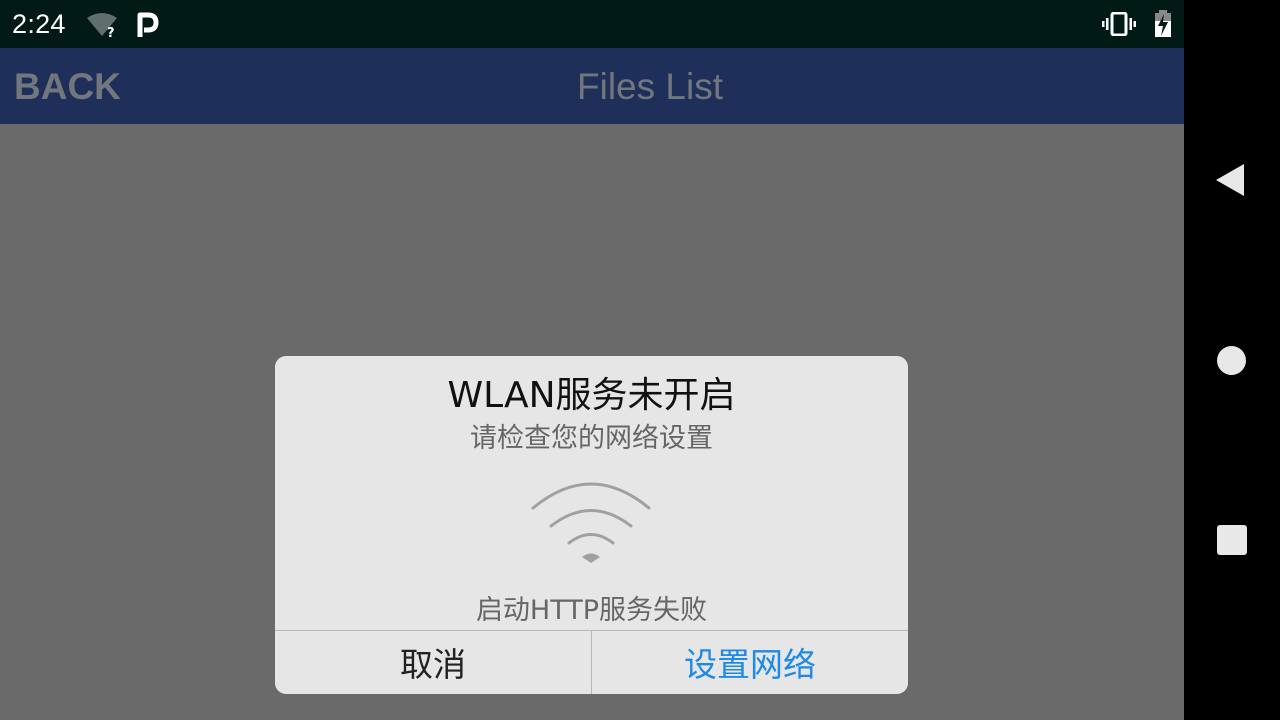 This screenshot has width=1280, height=720. I want to click on nav-home-icon, so click(1231, 360).